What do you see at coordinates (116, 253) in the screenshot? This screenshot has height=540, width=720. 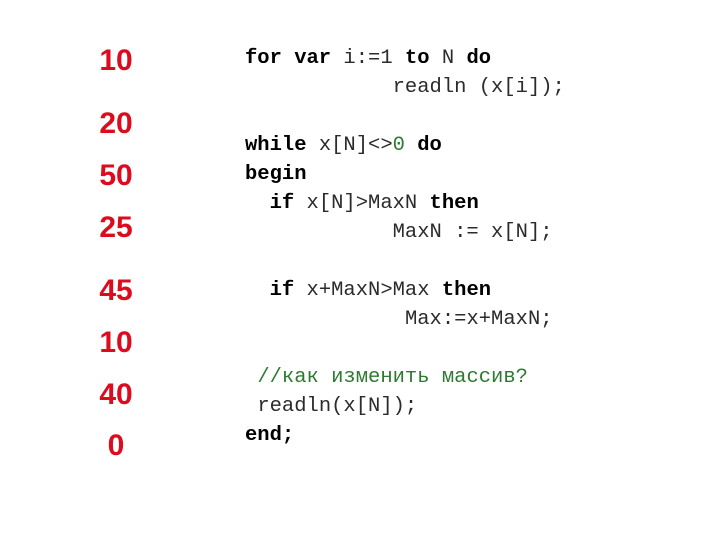 I see `array-values-column: 10 20 50 25 45 10 40 0` at bounding box center [116, 253].